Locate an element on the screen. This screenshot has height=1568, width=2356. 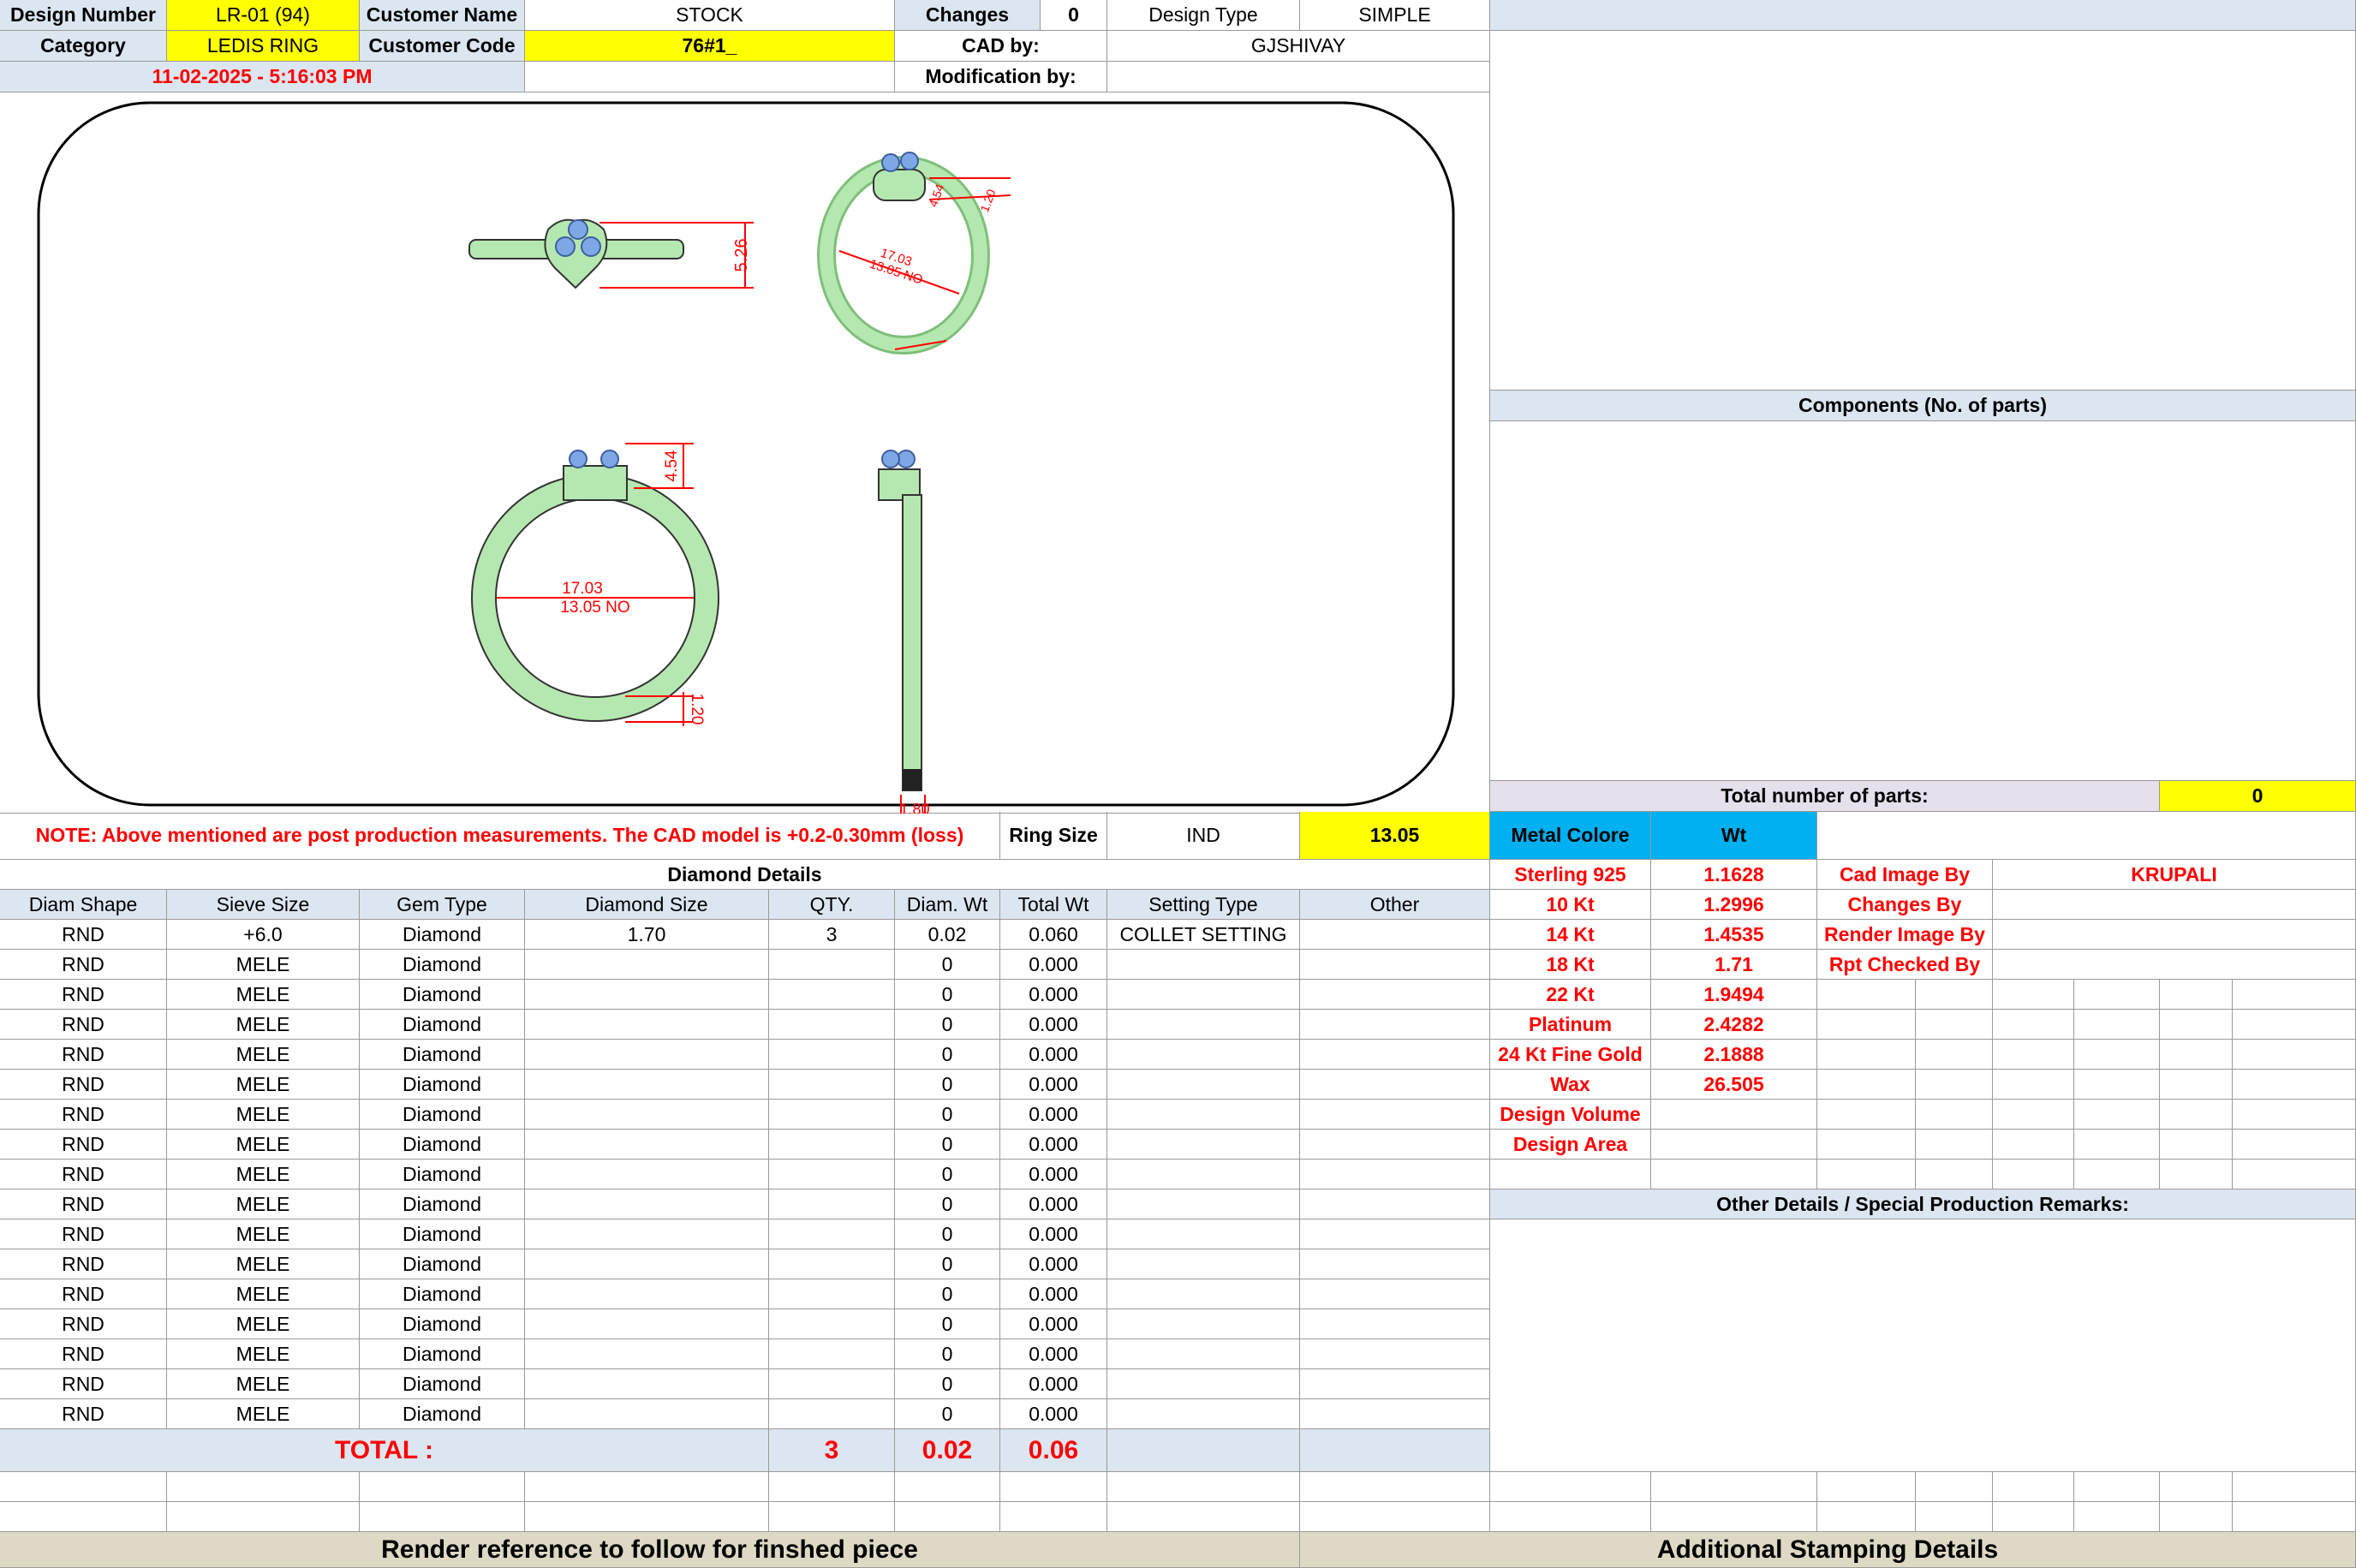
metal-weight: 26.505 is located at coordinates (1734, 1085).